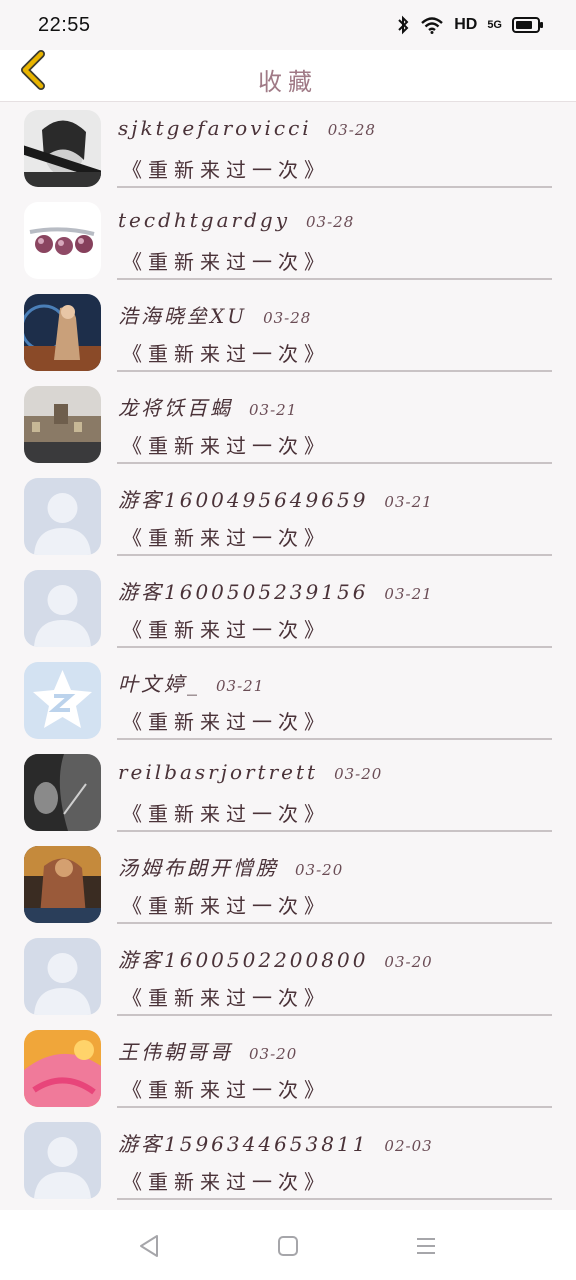  I want to click on triangle-back-icon, so click(149, 1246).